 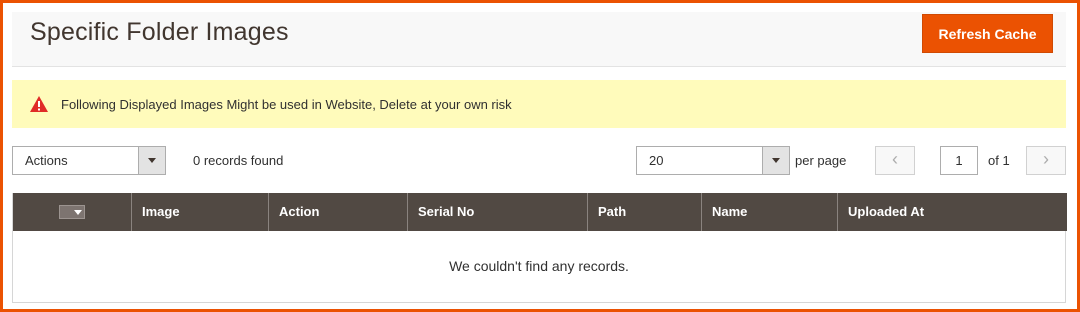 I want to click on warning-icon, so click(x=39, y=104).